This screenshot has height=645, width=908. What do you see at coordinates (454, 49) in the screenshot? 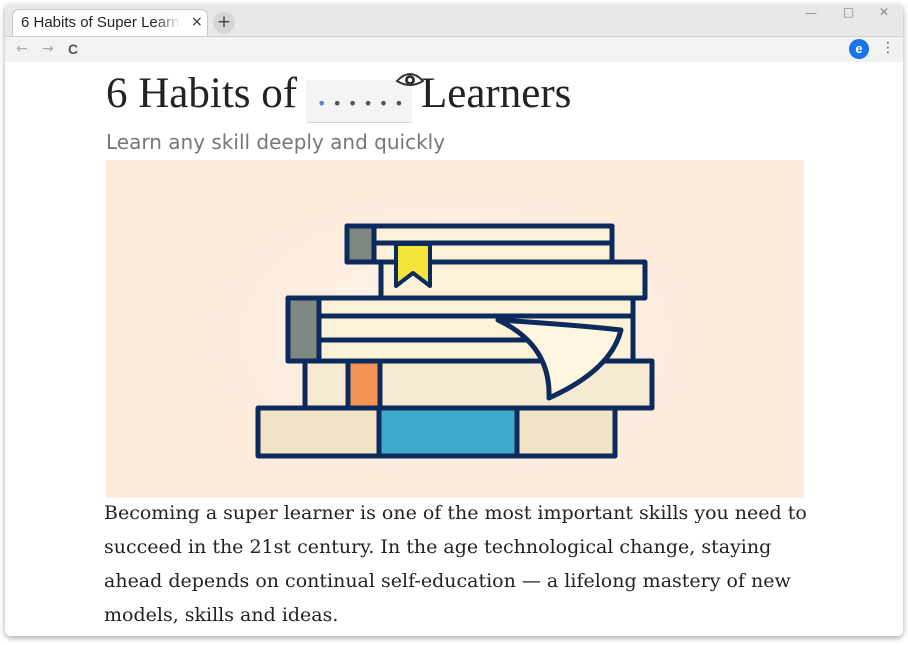
I see `browser-toolbar: ← → C e ⋮` at bounding box center [454, 49].